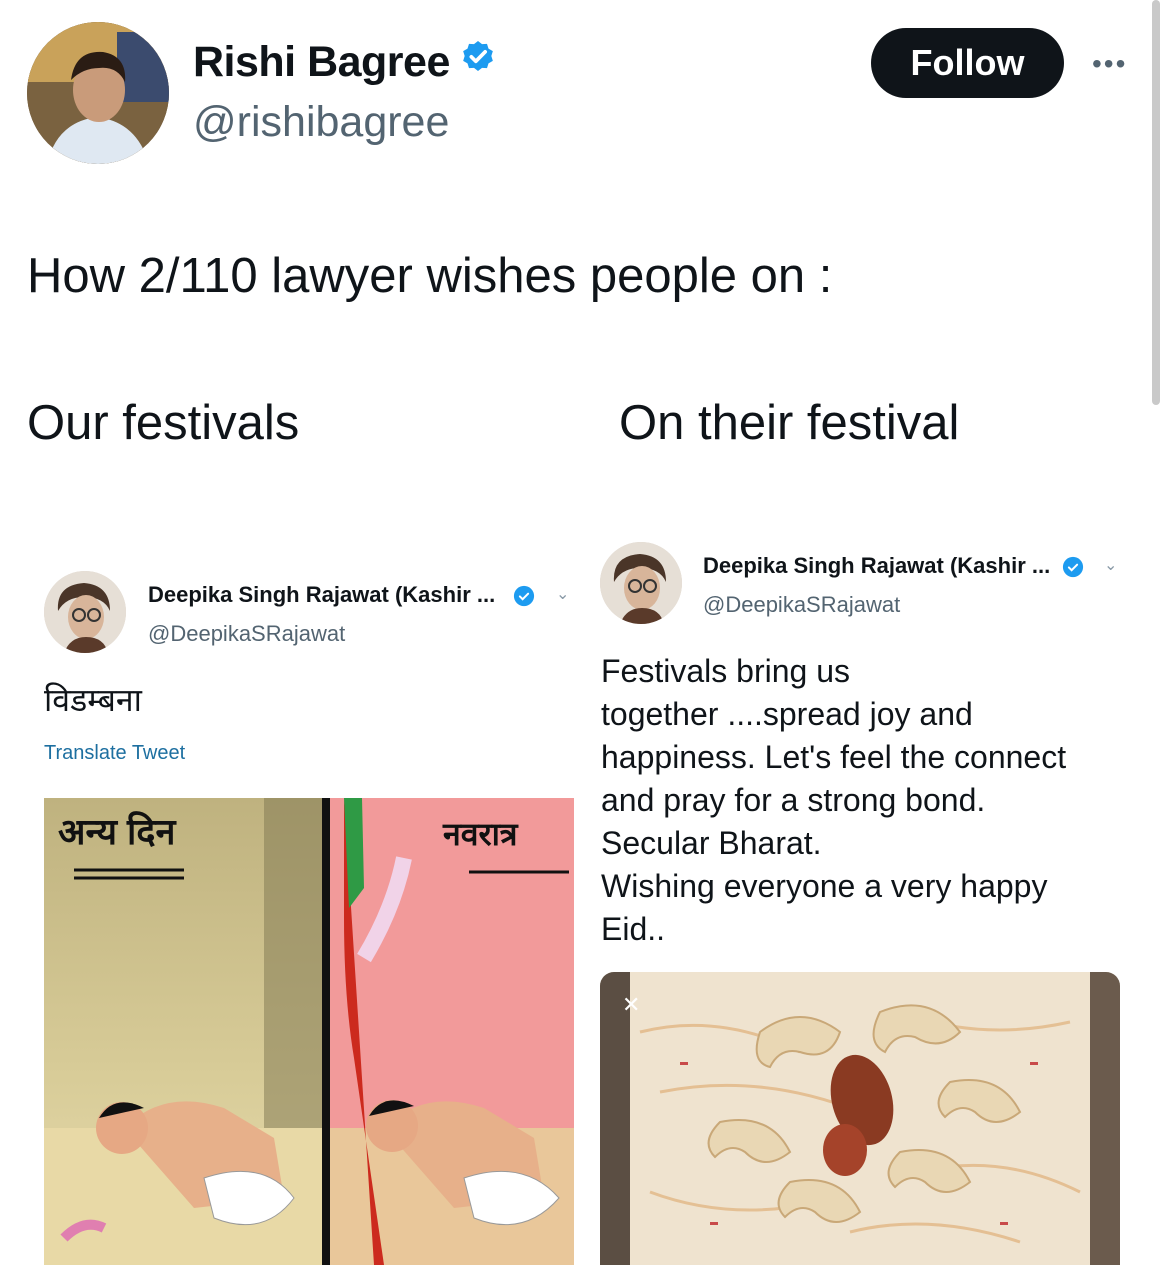 The height and width of the screenshot is (1265, 1170). I want to click on embed-avatar, so click(85, 612).